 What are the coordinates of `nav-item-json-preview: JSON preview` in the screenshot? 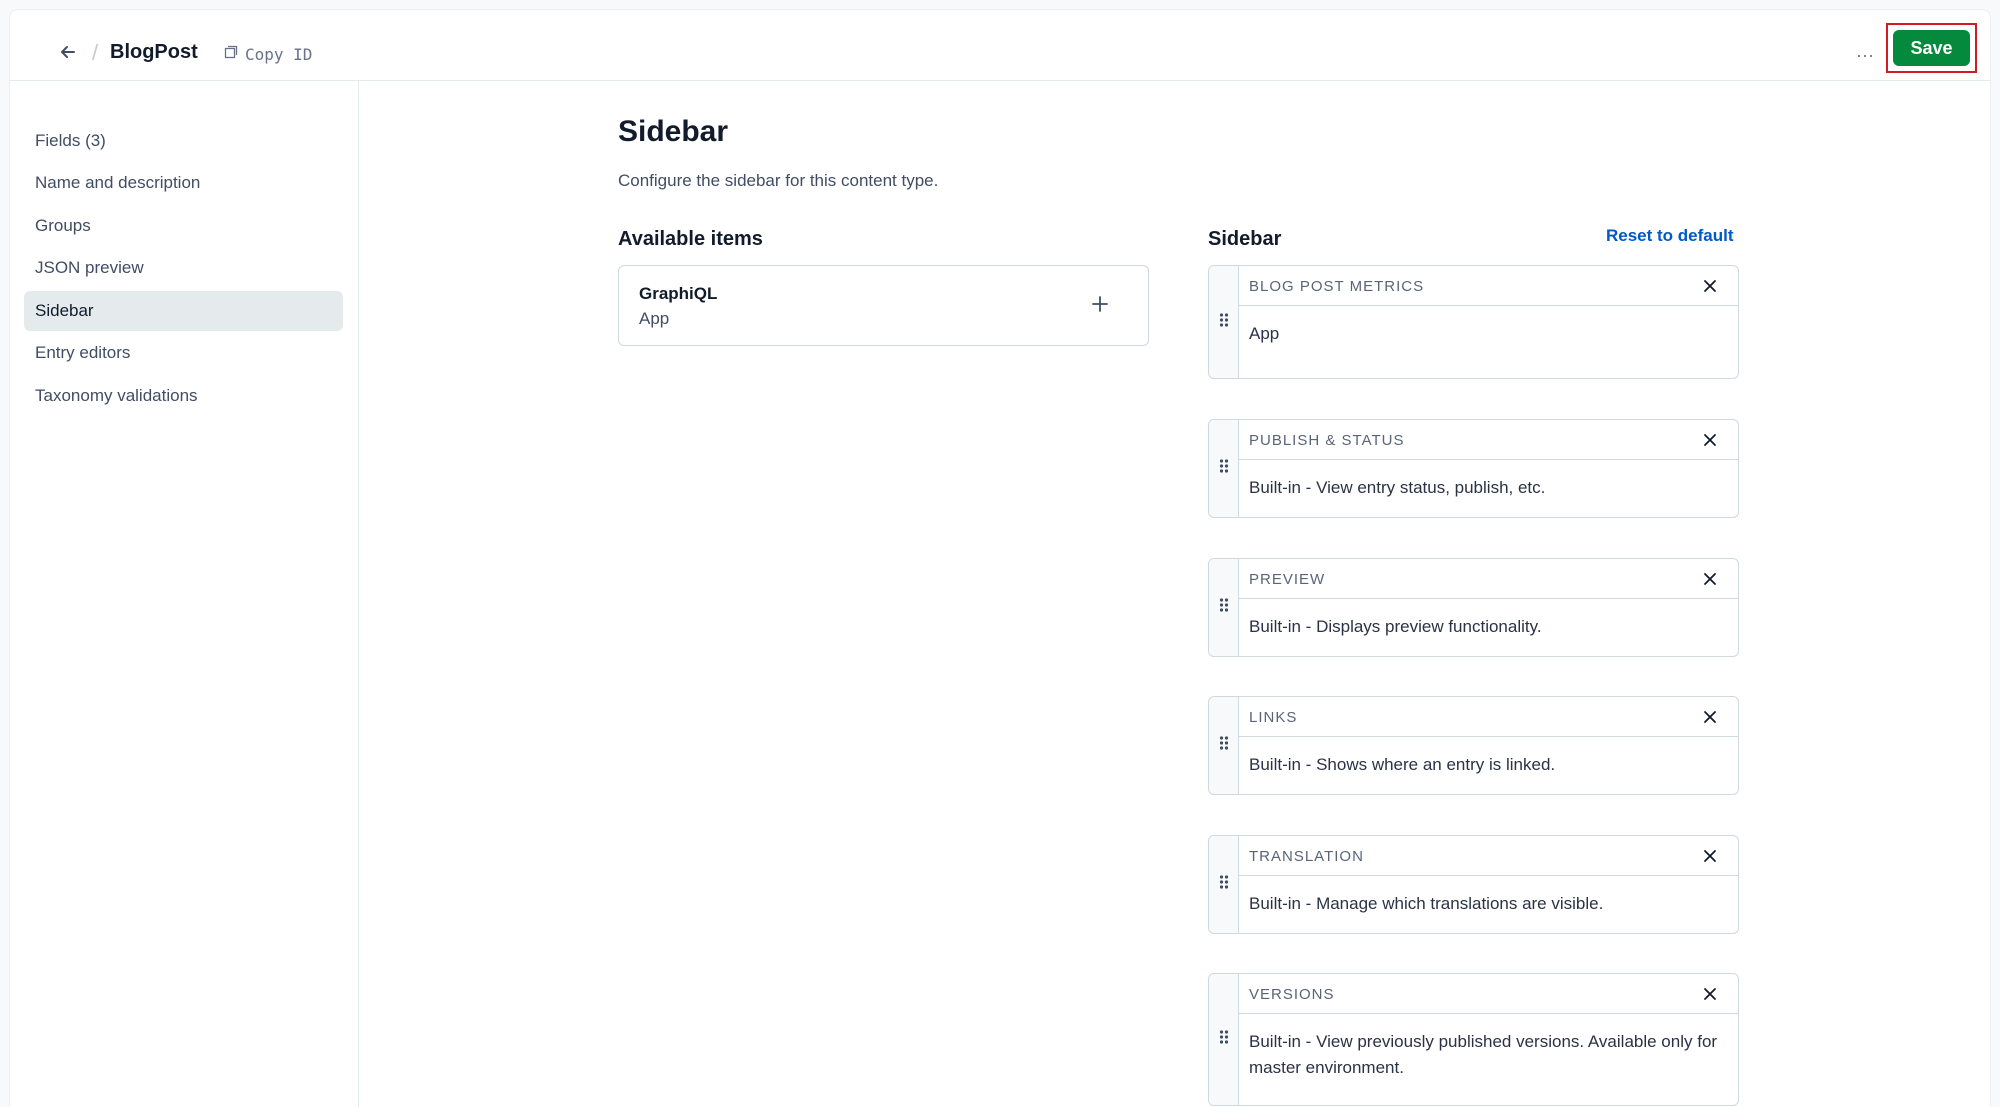 It's located at (183, 268).